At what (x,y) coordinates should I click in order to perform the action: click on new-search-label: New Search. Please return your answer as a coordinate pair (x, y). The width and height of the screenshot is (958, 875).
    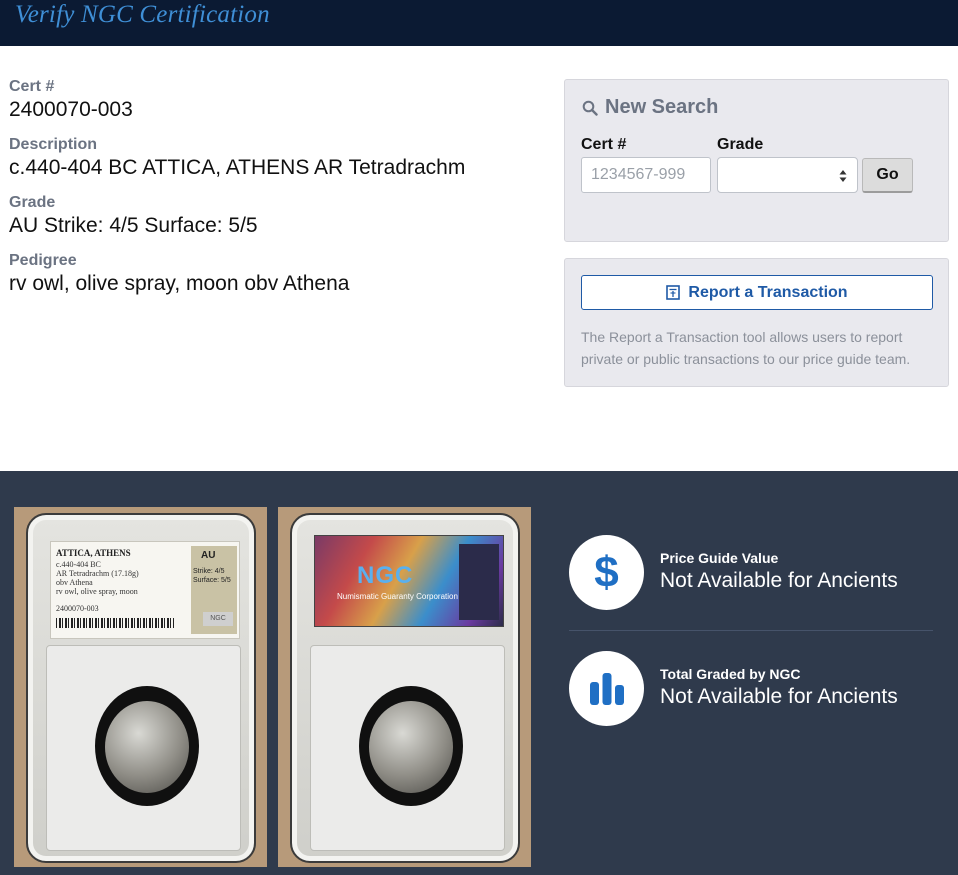
    Looking at the image, I should click on (662, 107).